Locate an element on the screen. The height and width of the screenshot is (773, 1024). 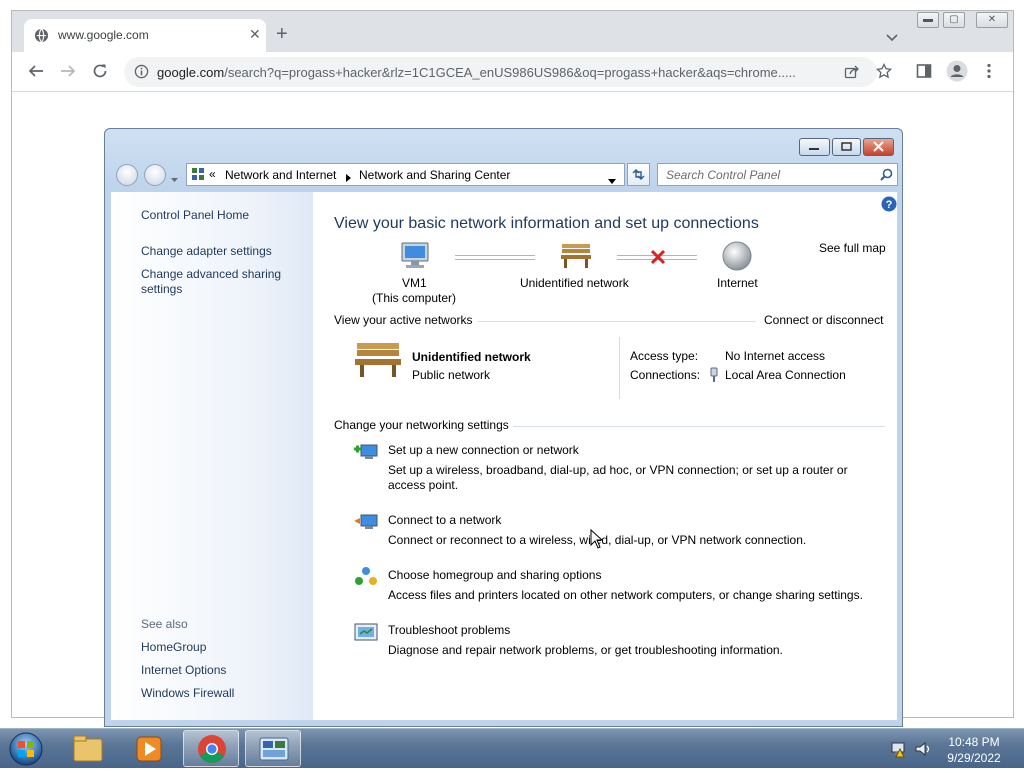
bench-network-icon is located at coordinates (576, 257).